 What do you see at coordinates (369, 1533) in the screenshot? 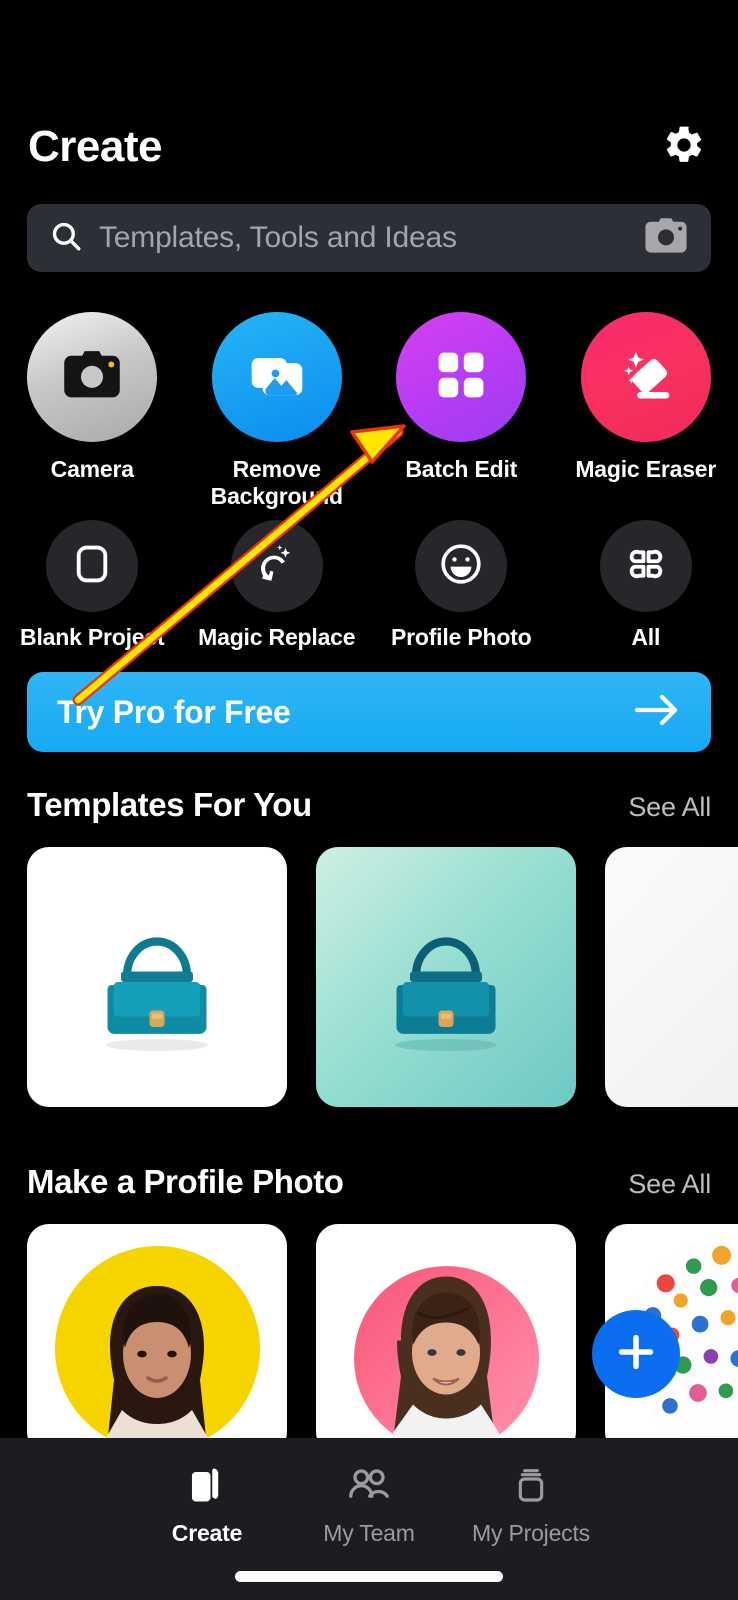
I see `nav-item-my-team-label: My Team` at bounding box center [369, 1533].